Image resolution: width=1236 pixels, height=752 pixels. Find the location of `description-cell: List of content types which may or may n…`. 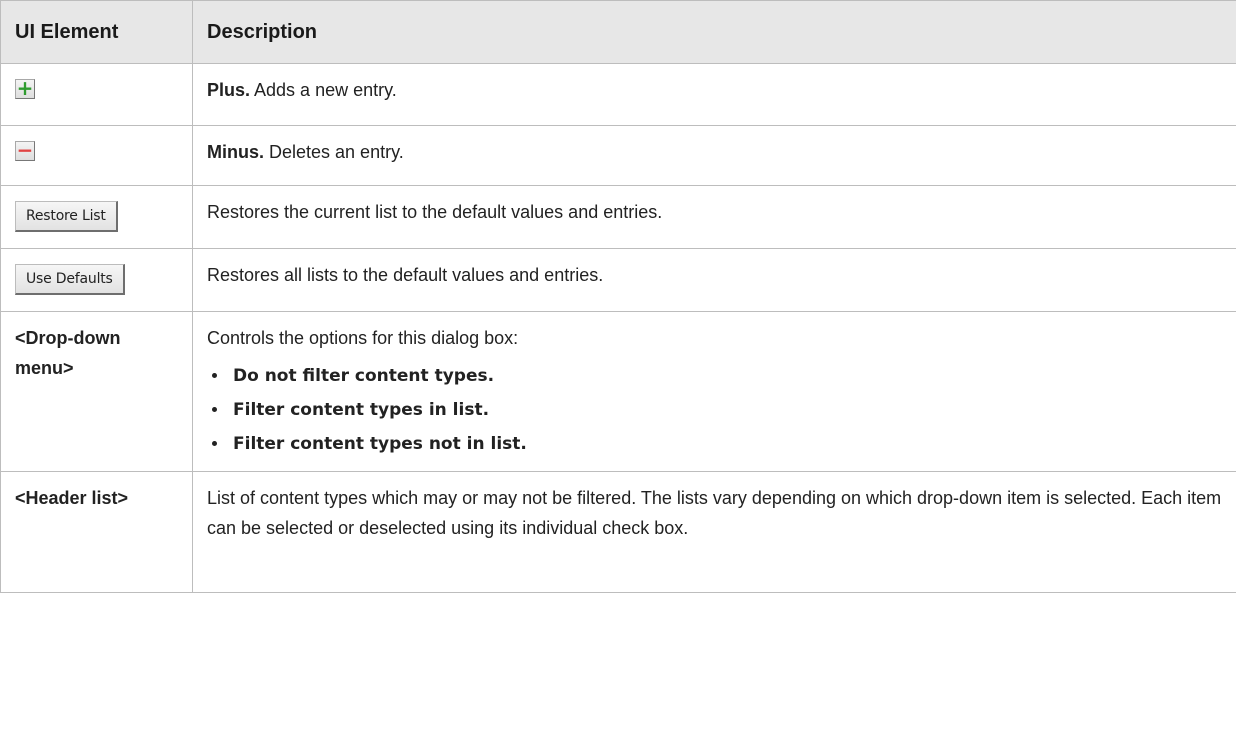

description-cell: List of content types which may or may n… is located at coordinates (714, 532).